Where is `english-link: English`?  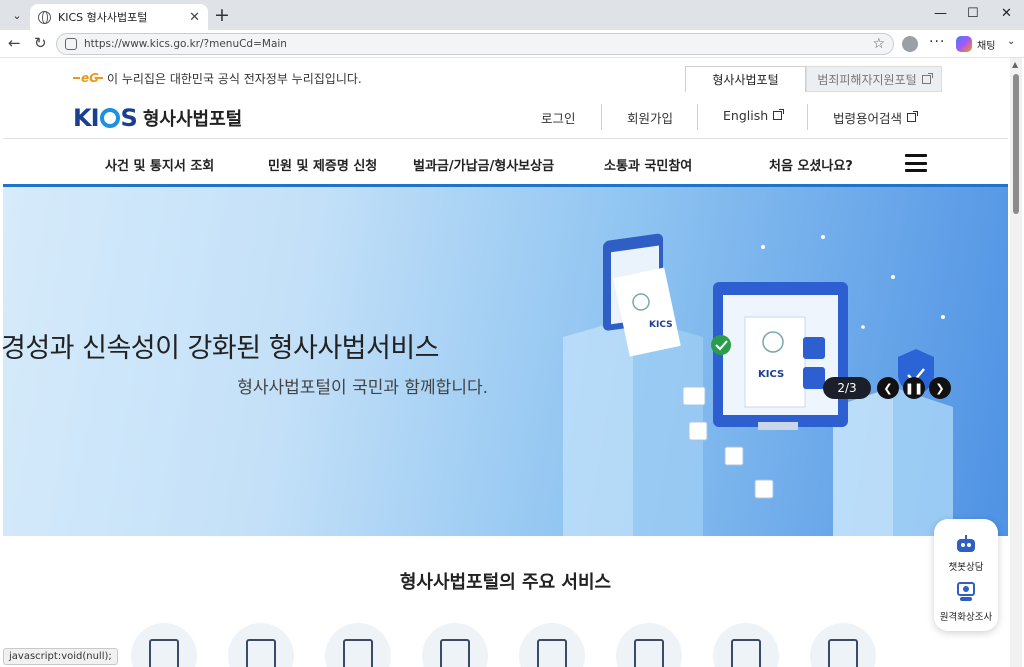
english-link: English is located at coordinates (754, 115).